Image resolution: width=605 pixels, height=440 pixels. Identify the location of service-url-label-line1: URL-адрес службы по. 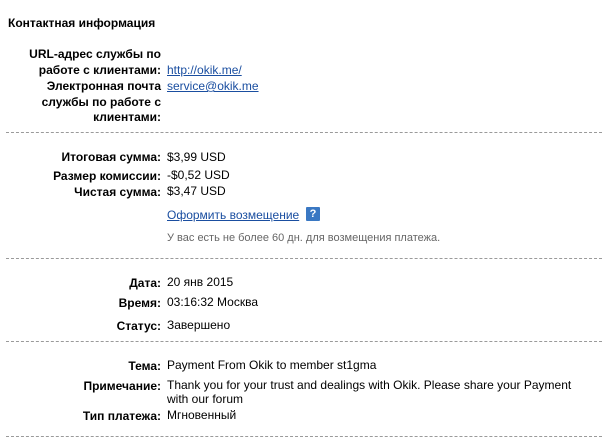
(95, 54).